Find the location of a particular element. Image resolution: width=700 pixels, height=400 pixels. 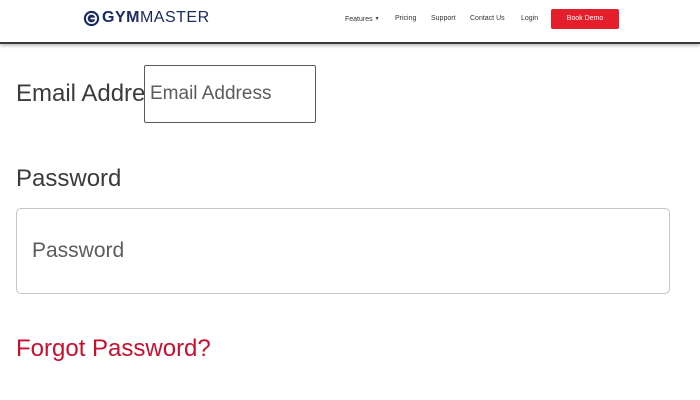

brand-name: GYMMASTER is located at coordinates (156, 18).